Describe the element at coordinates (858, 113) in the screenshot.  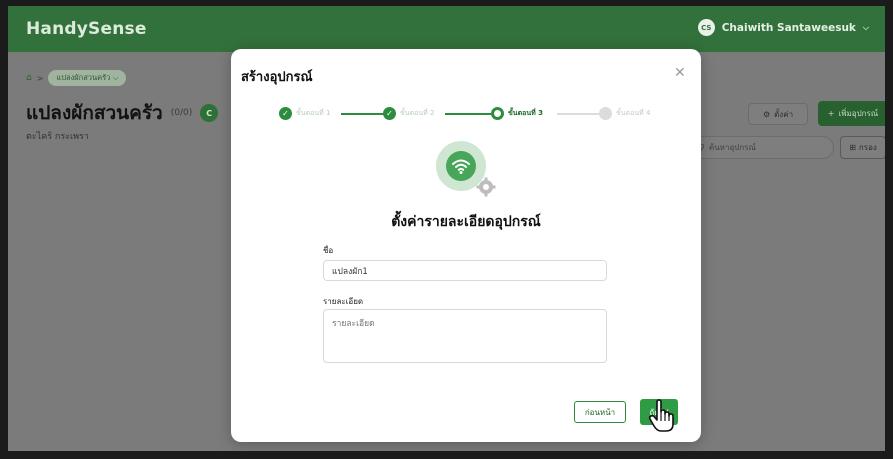
I see `add-device-button-label: เพิ่มอุปกรณ์` at that location.